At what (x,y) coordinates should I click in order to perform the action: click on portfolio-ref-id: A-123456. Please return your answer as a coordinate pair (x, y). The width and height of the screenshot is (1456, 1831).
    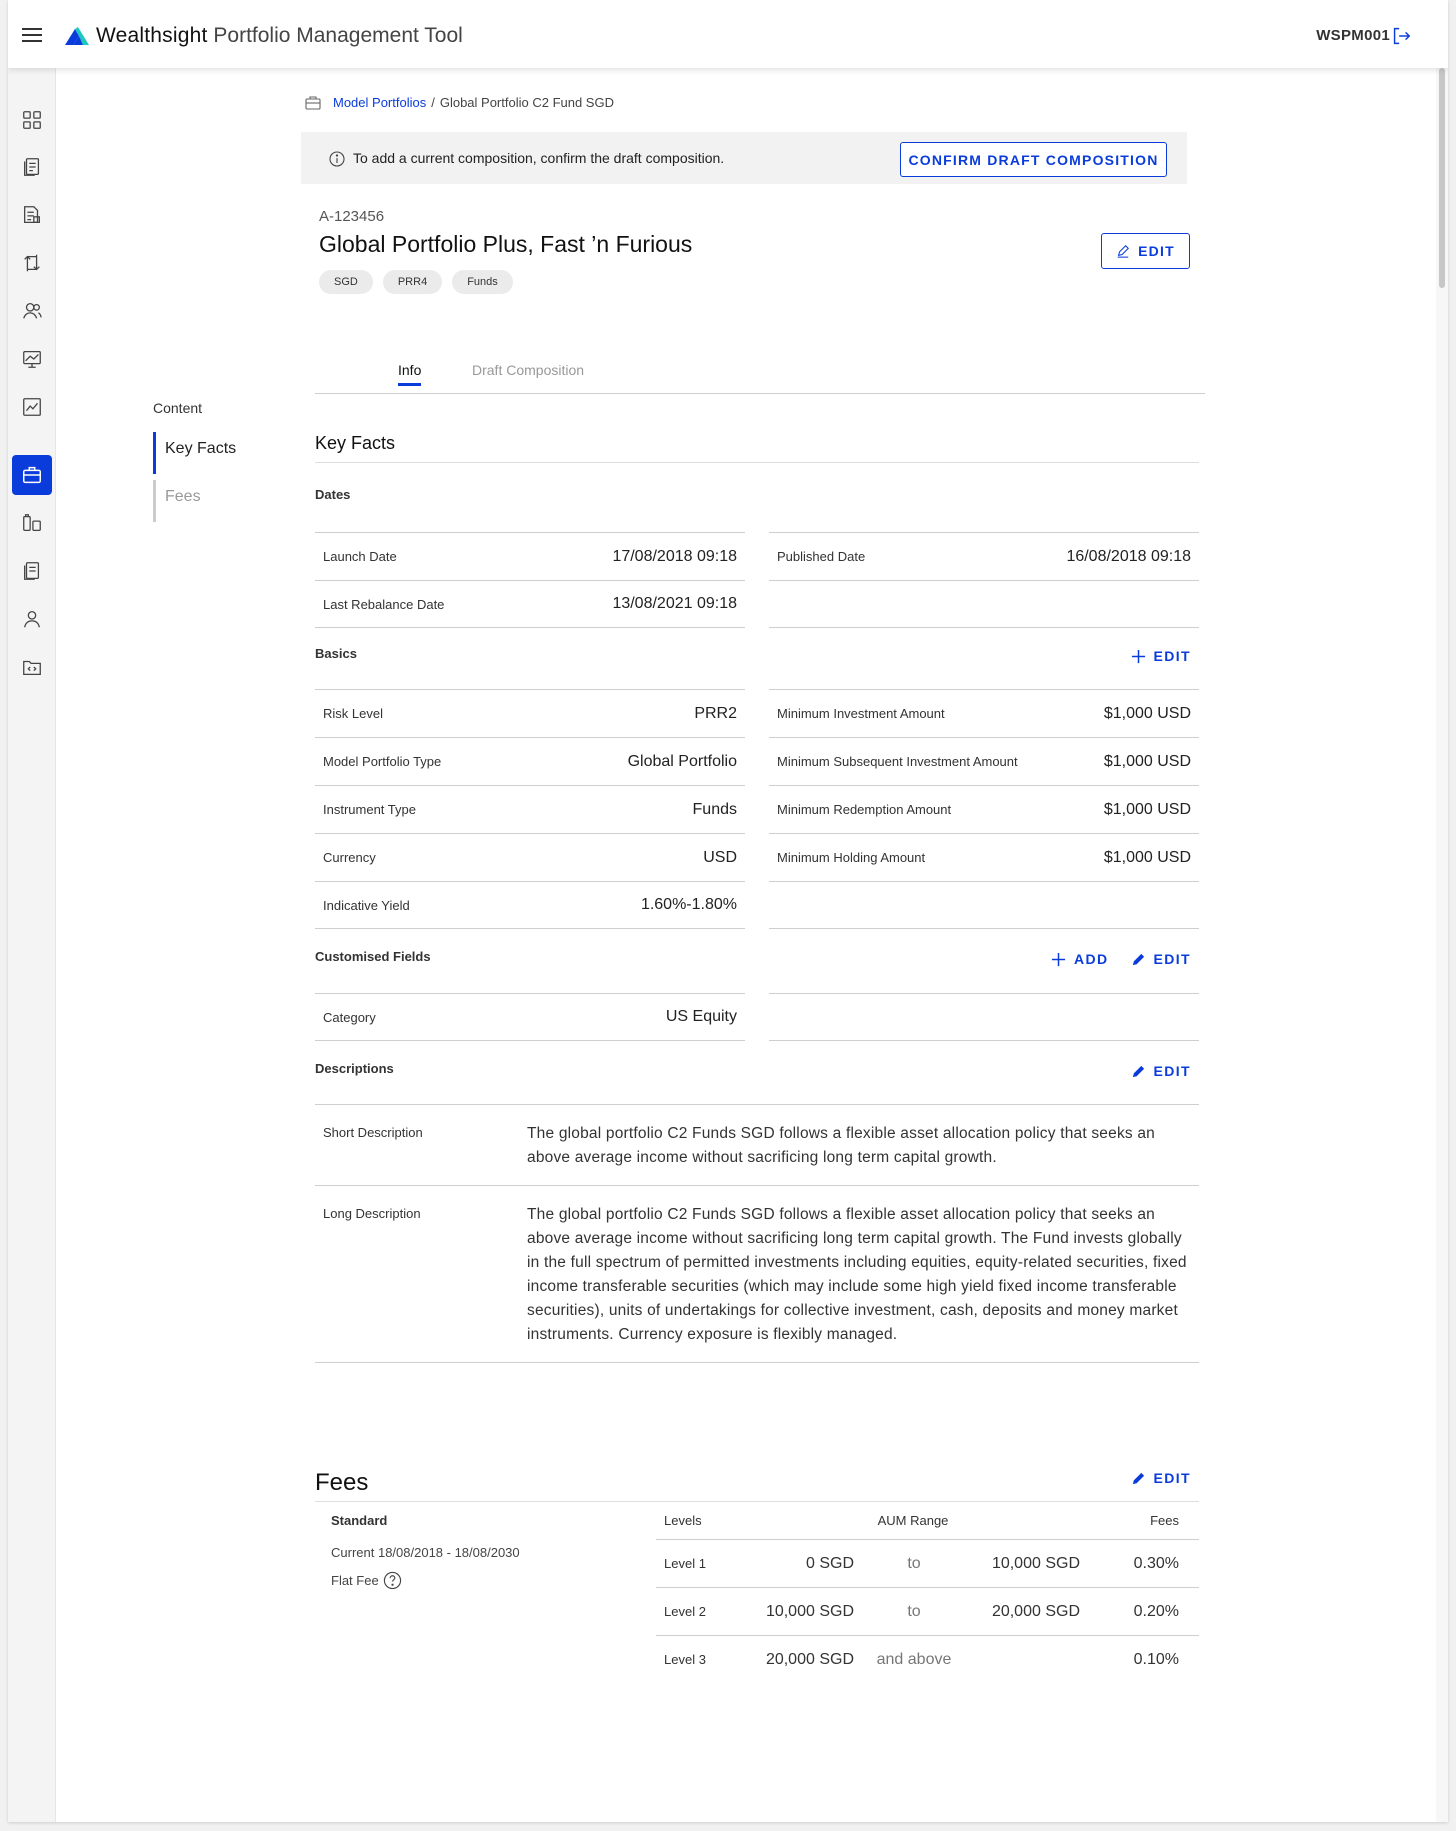
    Looking at the image, I should click on (352, 216).